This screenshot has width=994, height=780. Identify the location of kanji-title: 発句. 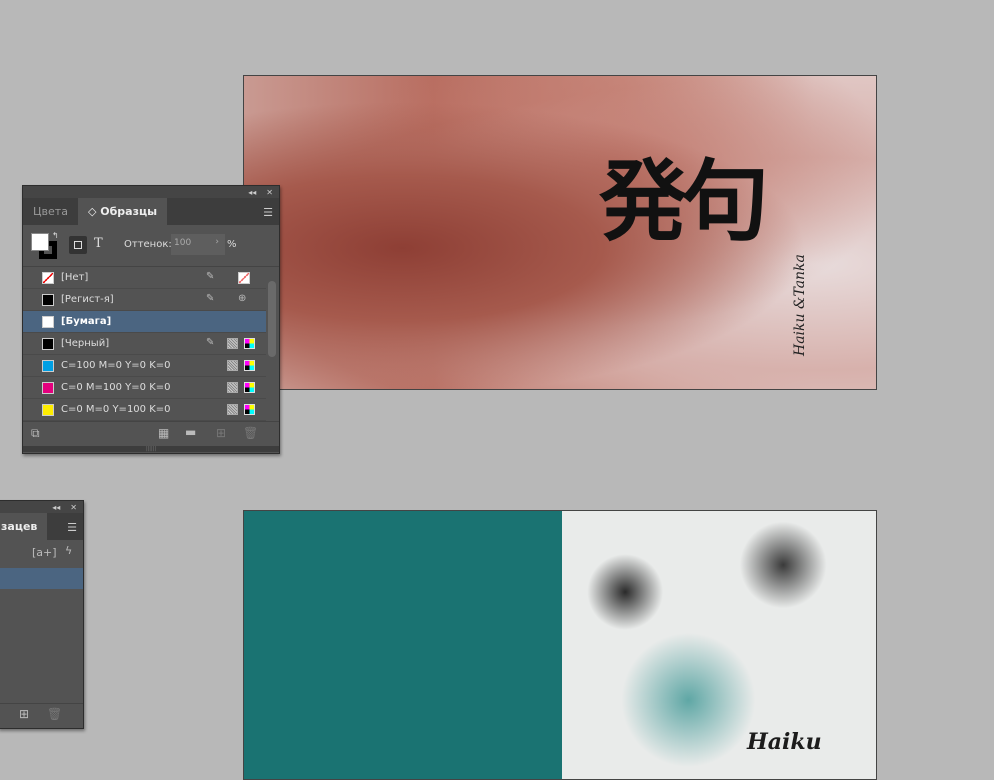
(684, 201).